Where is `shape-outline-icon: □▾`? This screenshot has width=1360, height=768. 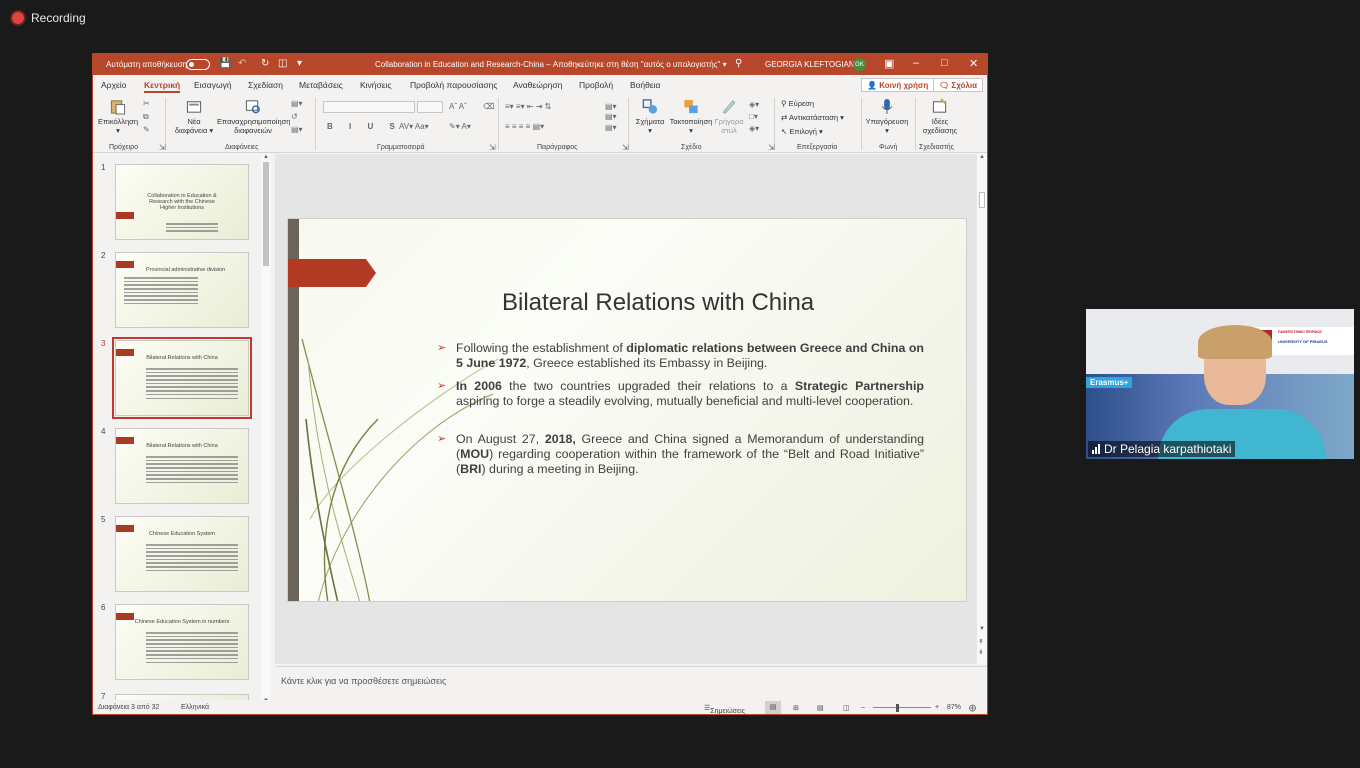 shape-outline-icon: □▾ is located at coordinates (753, 116).